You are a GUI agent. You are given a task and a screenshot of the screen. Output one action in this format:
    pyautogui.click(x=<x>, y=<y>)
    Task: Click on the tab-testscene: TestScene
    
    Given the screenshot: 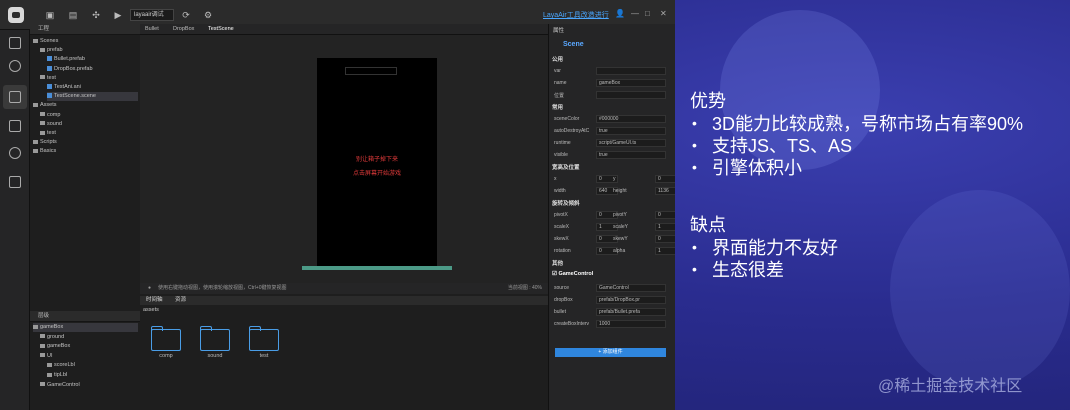 What is the action you would take?
    pyautogui.click(x=221, y=29)
    